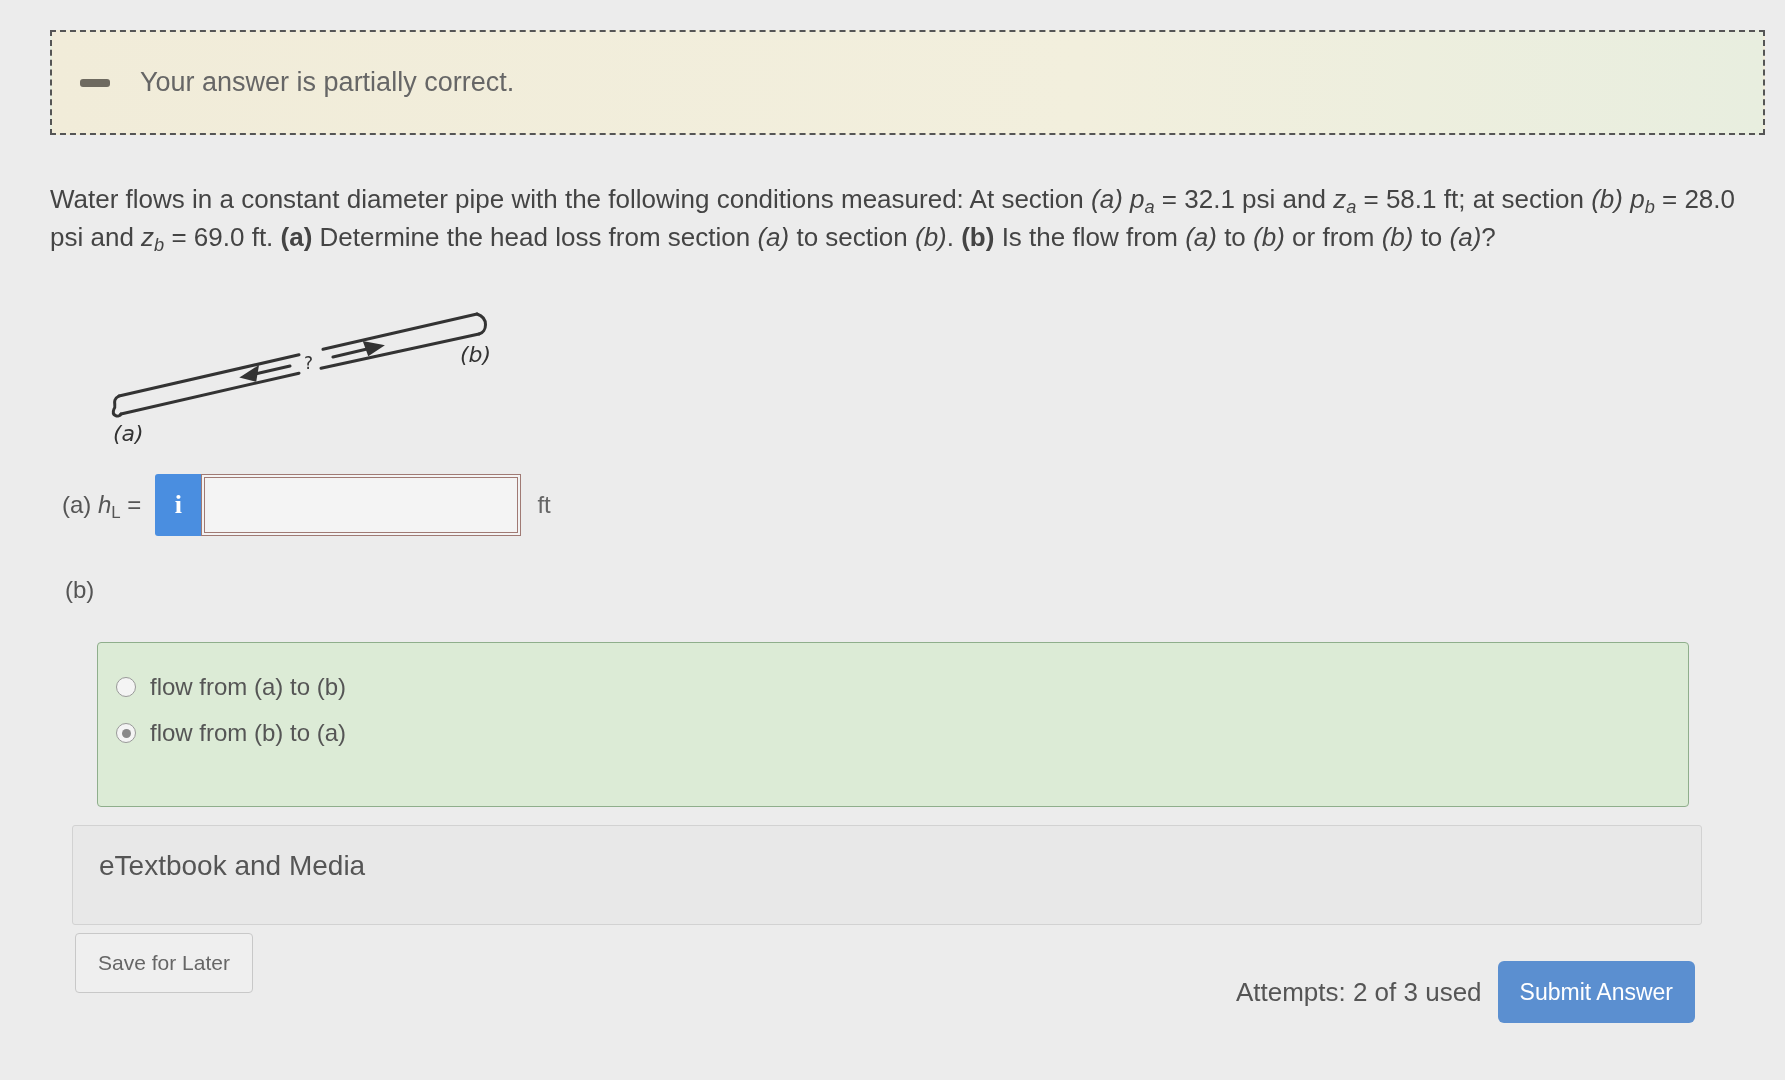  Describe the element at coordinates (128, 433) in the screenshot. I see `section-label: (a)` at that location.